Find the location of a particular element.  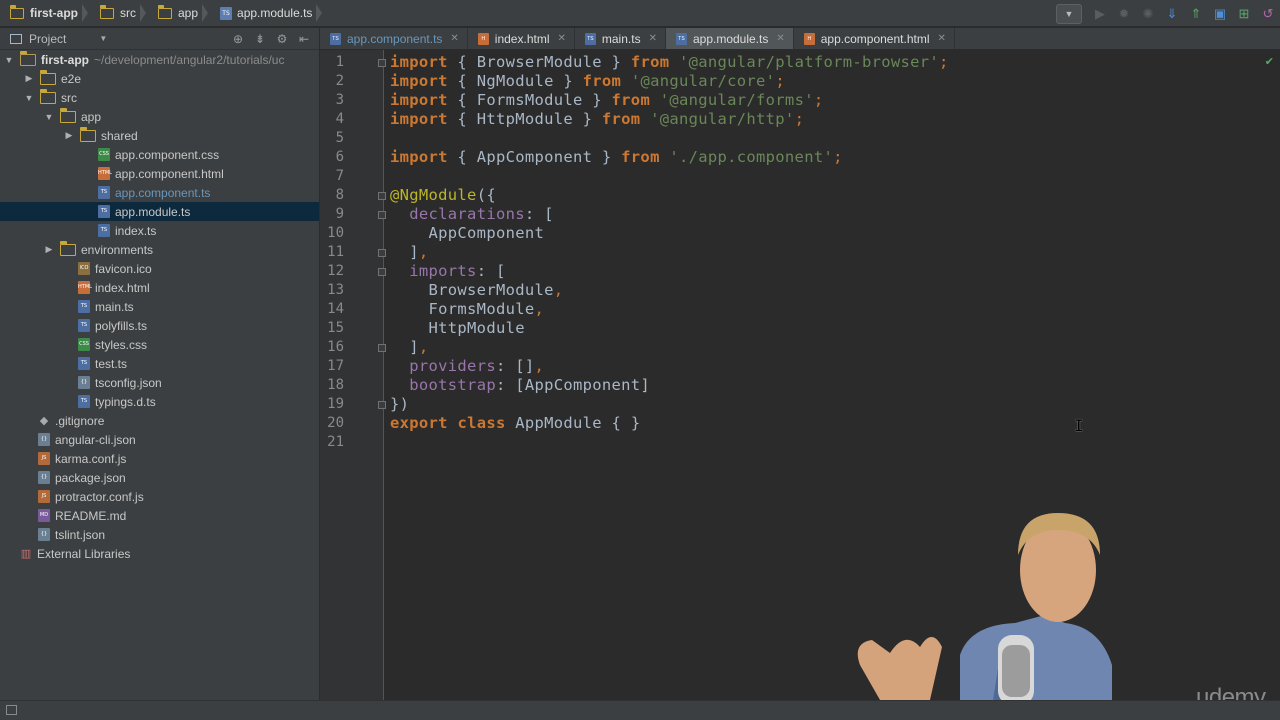

tree-item: ▼ app is located at coordinates (159, 116).